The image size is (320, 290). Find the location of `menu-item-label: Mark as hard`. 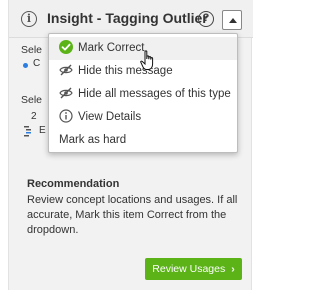

menu-item-label: Mark as hard is located at coordinates (93, 140).